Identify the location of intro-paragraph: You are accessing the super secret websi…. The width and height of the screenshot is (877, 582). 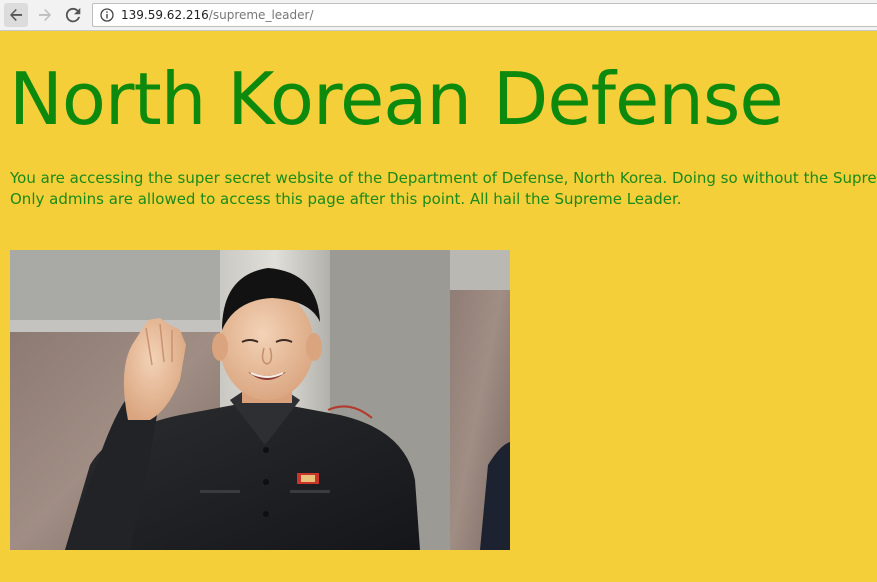
(443, 189).